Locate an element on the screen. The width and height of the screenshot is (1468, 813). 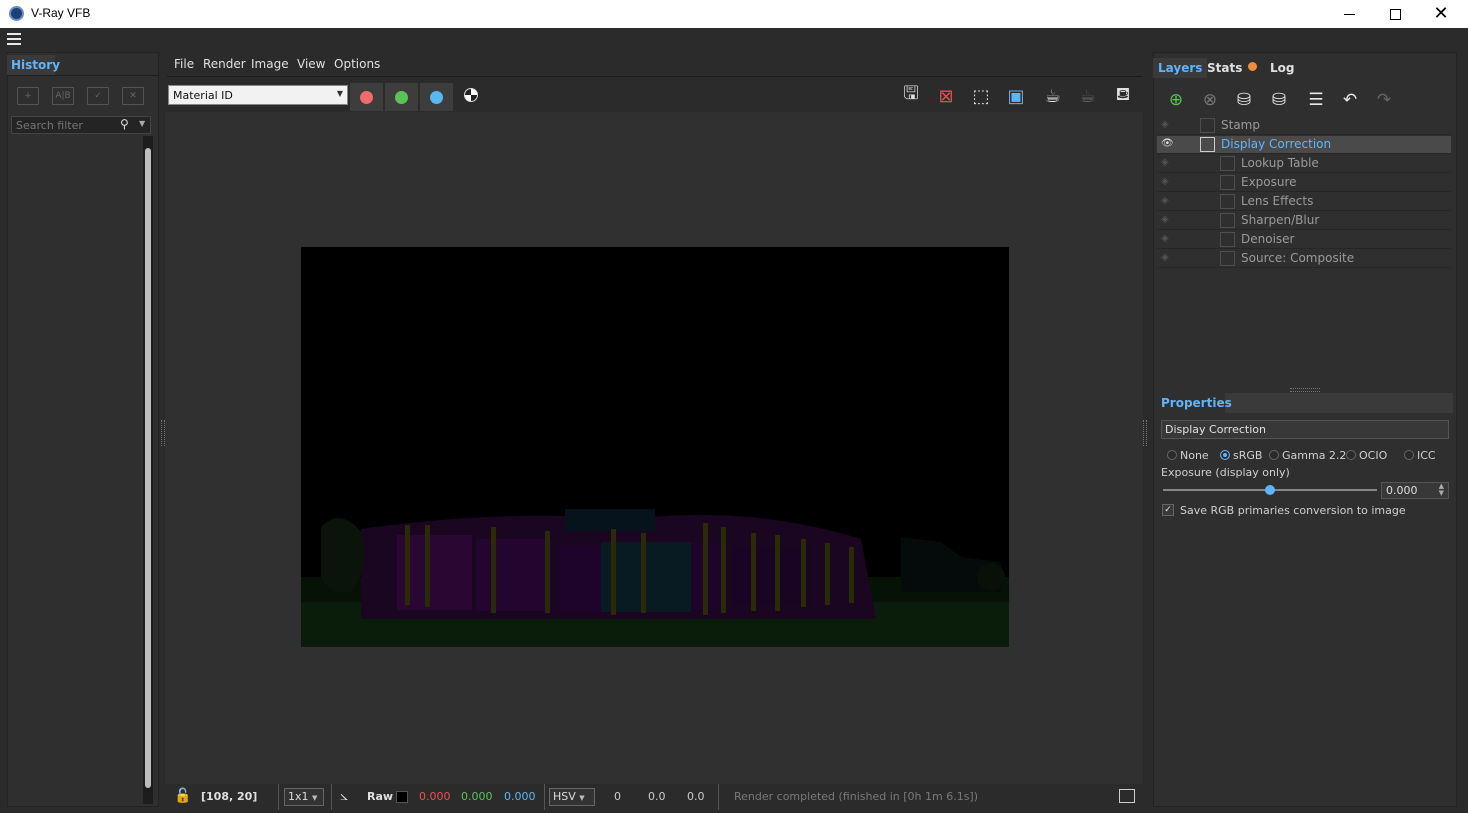
radio-srgb: sRGB is located at coordinates (1241, 455).